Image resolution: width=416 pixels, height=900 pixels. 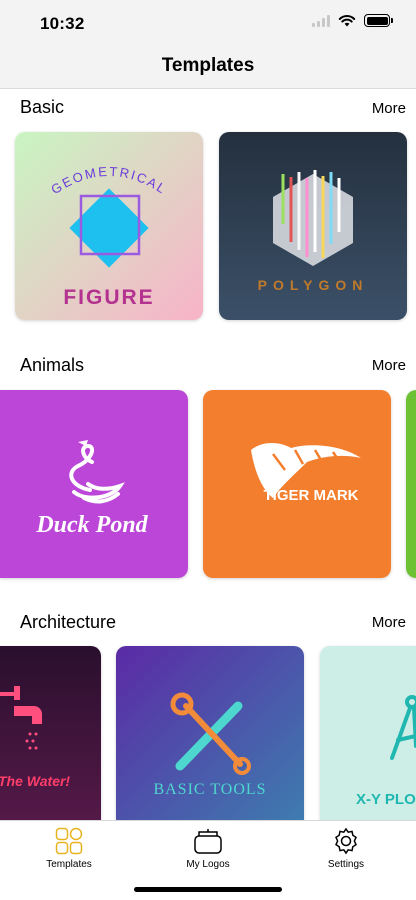 I want to click on status-icons, so click(x=352, y=20).